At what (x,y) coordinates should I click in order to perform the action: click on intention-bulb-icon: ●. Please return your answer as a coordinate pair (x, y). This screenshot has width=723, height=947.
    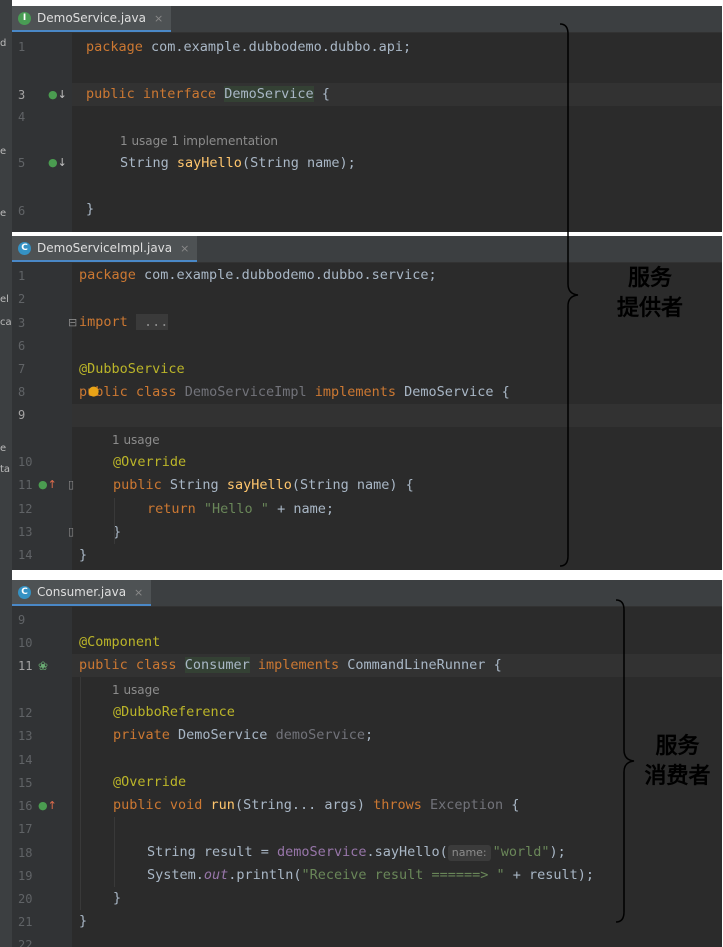
    Looking at the image, I should click on (93, 391).